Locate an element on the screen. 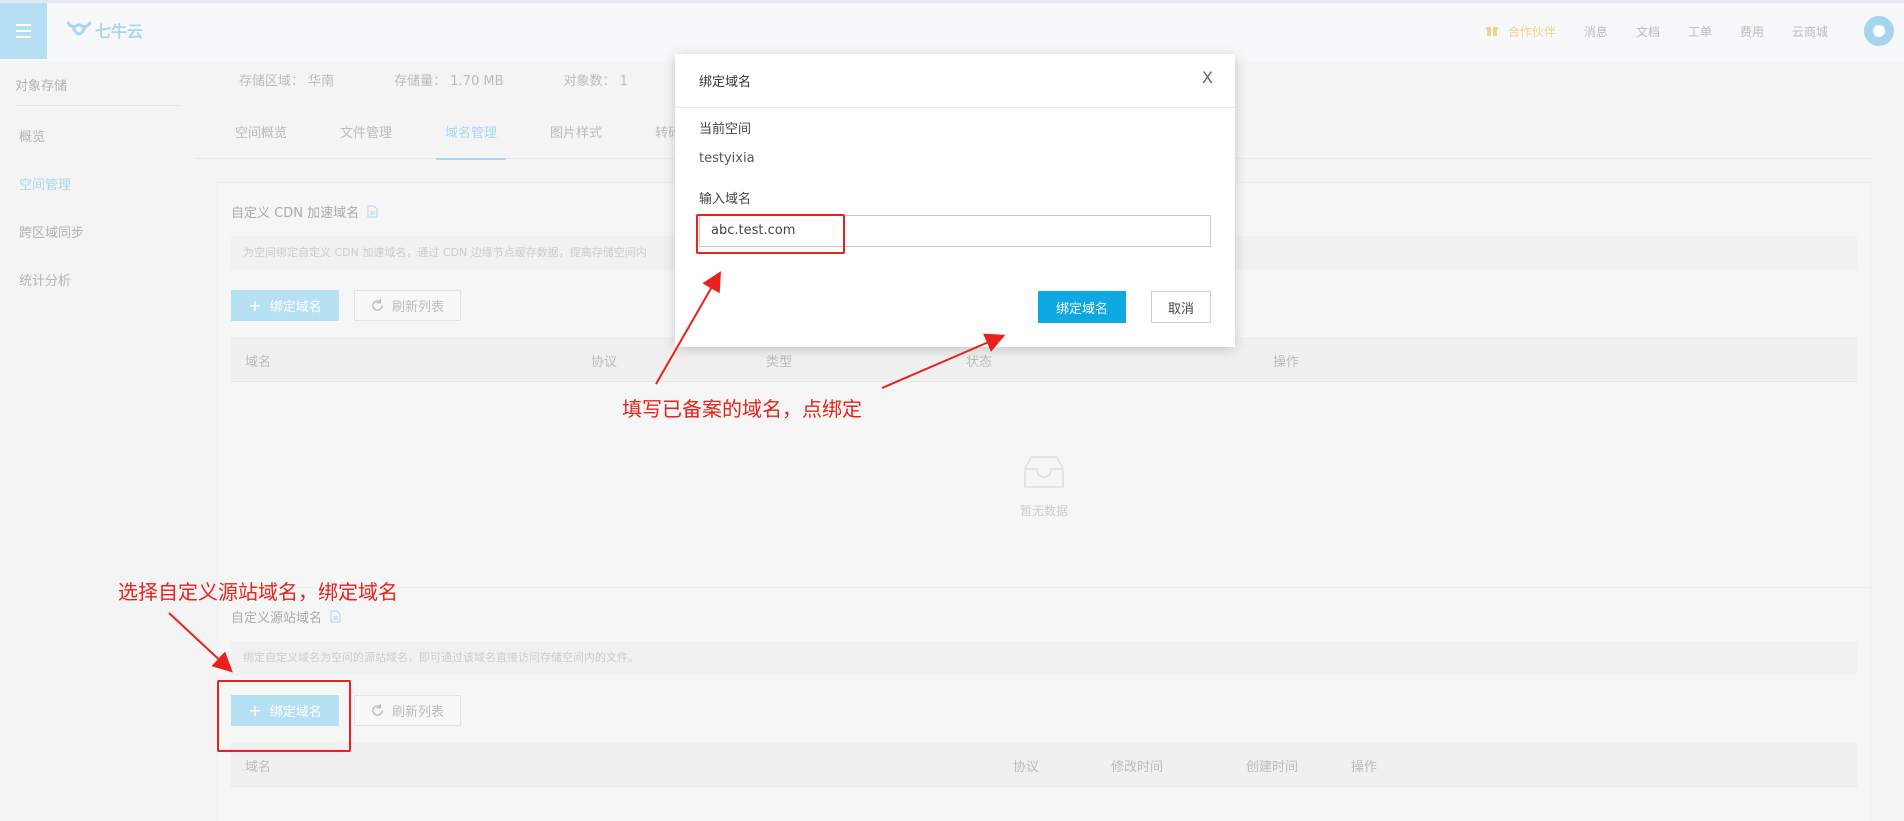 This screenshot has width=1904, height=821. annotation-box-domain-input is located at coordinates (770, 234).